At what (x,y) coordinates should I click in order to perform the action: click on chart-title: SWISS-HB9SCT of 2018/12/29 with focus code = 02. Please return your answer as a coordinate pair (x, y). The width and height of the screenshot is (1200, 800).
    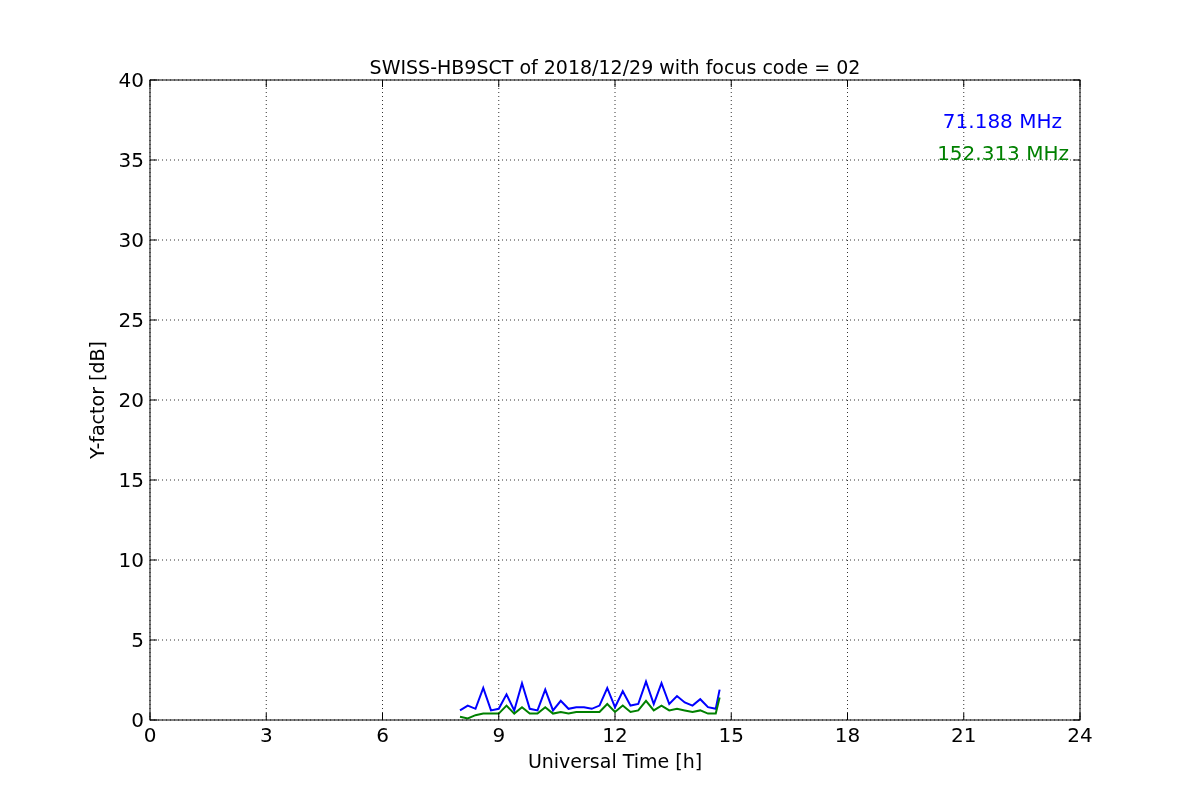
    Looking at the image, I should click on (615, 67).